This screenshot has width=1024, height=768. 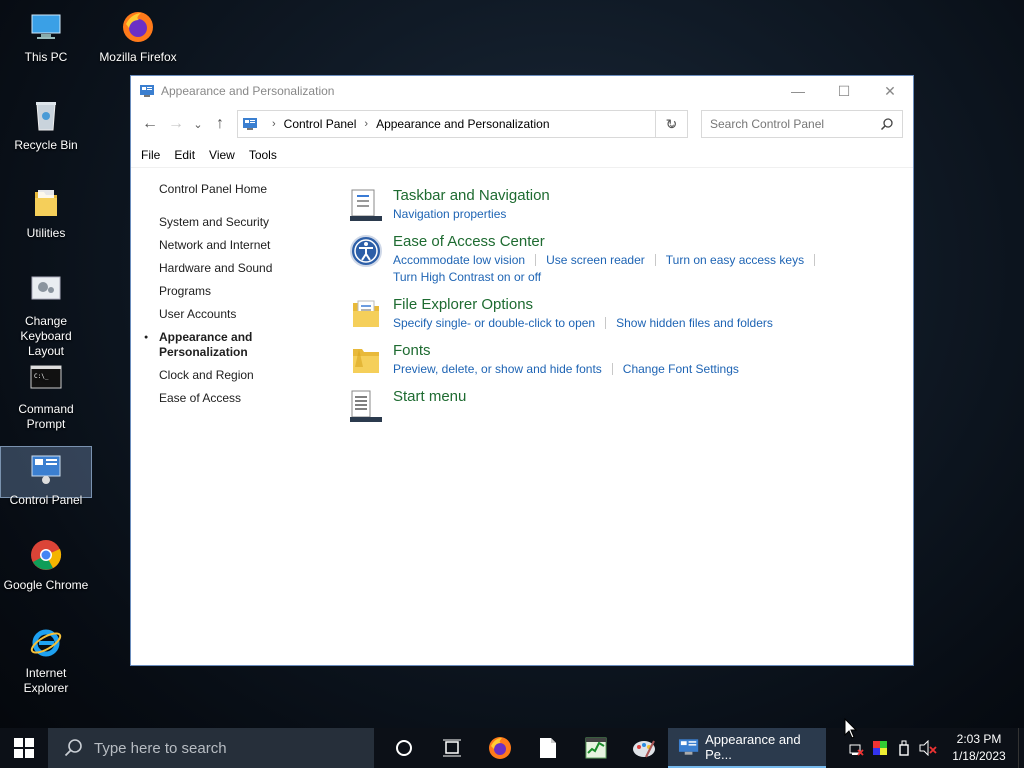 I want to click on cortana-icon, so click(x=404, y=748).